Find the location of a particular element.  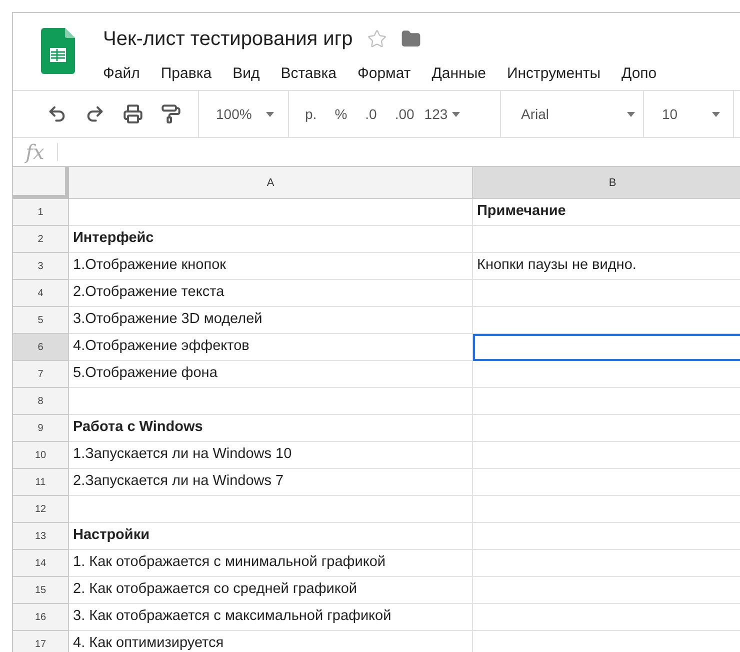

table-cell: 5.Отображение фона is located at coordinates (271, 374).